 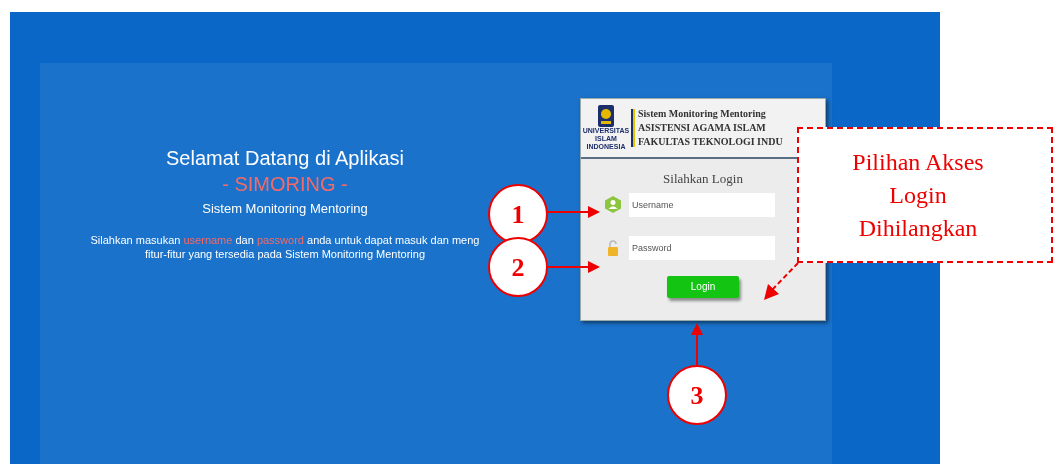 I want to click on header-text: ASISTENSI AGAMA ISLAM, so click(x=702, y=128).